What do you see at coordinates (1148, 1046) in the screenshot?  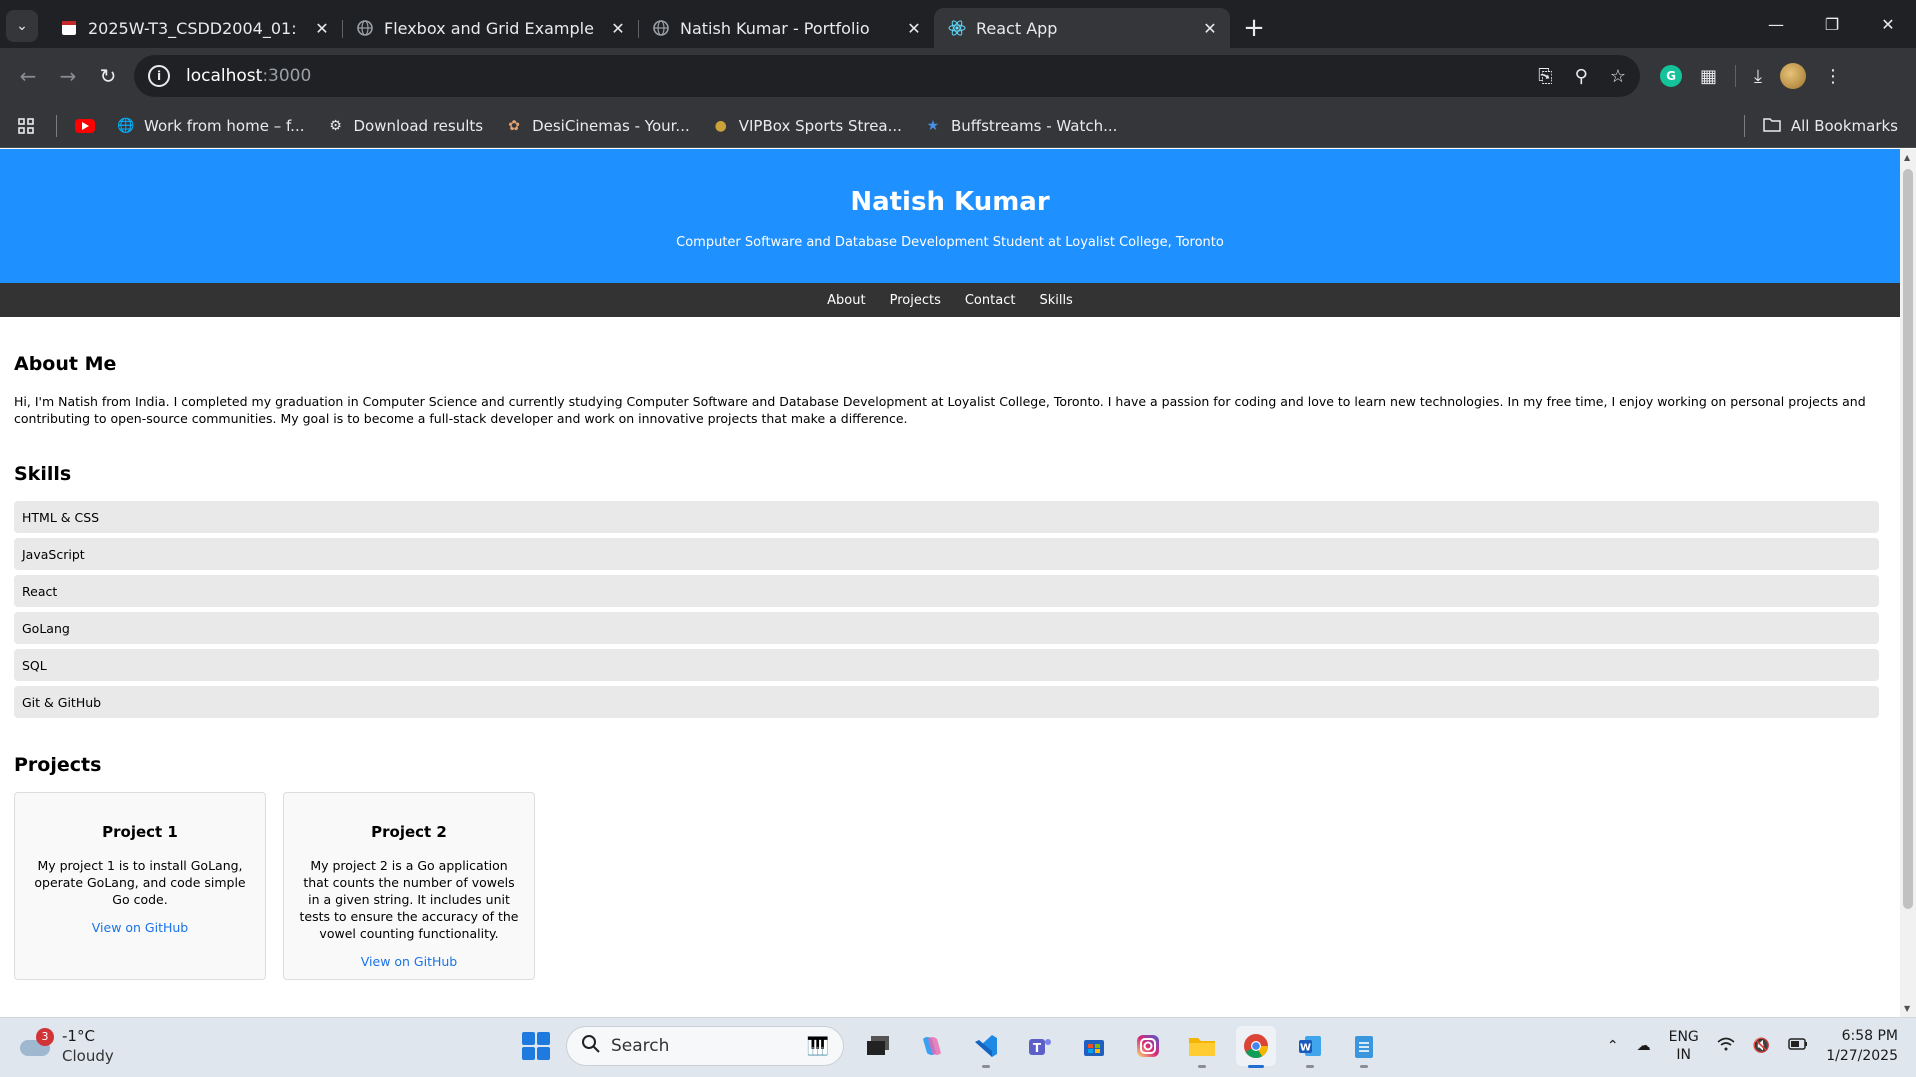 I see `instagram-icon` at bounding box center [1148, 1046].